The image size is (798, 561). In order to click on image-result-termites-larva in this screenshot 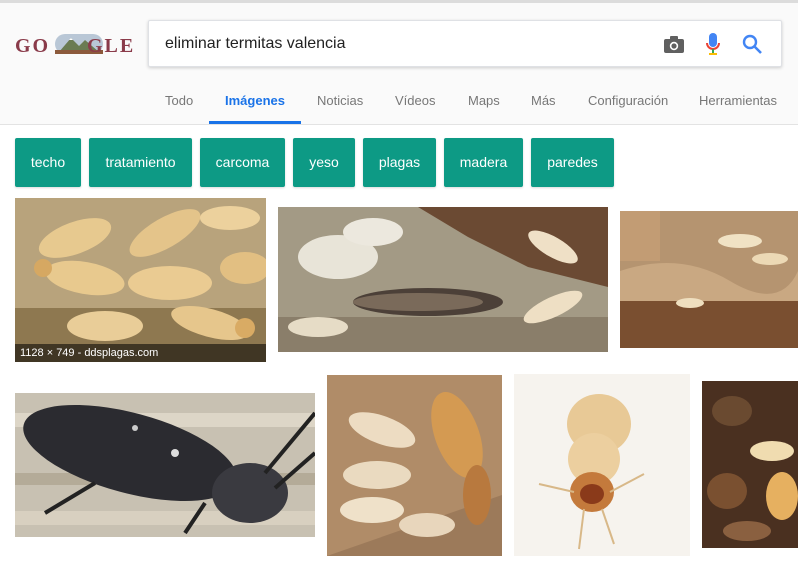, I will do `click(443, 279)`.